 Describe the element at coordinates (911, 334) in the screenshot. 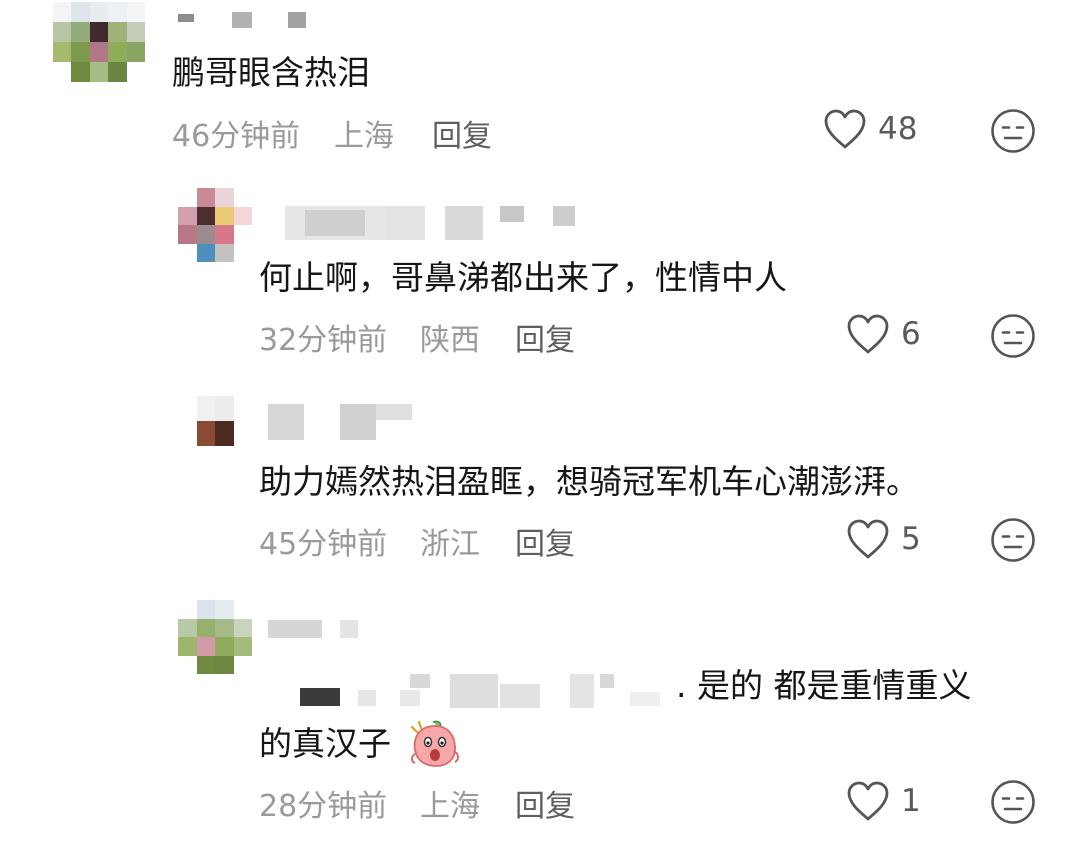

I see `like-count: 6` at that location.